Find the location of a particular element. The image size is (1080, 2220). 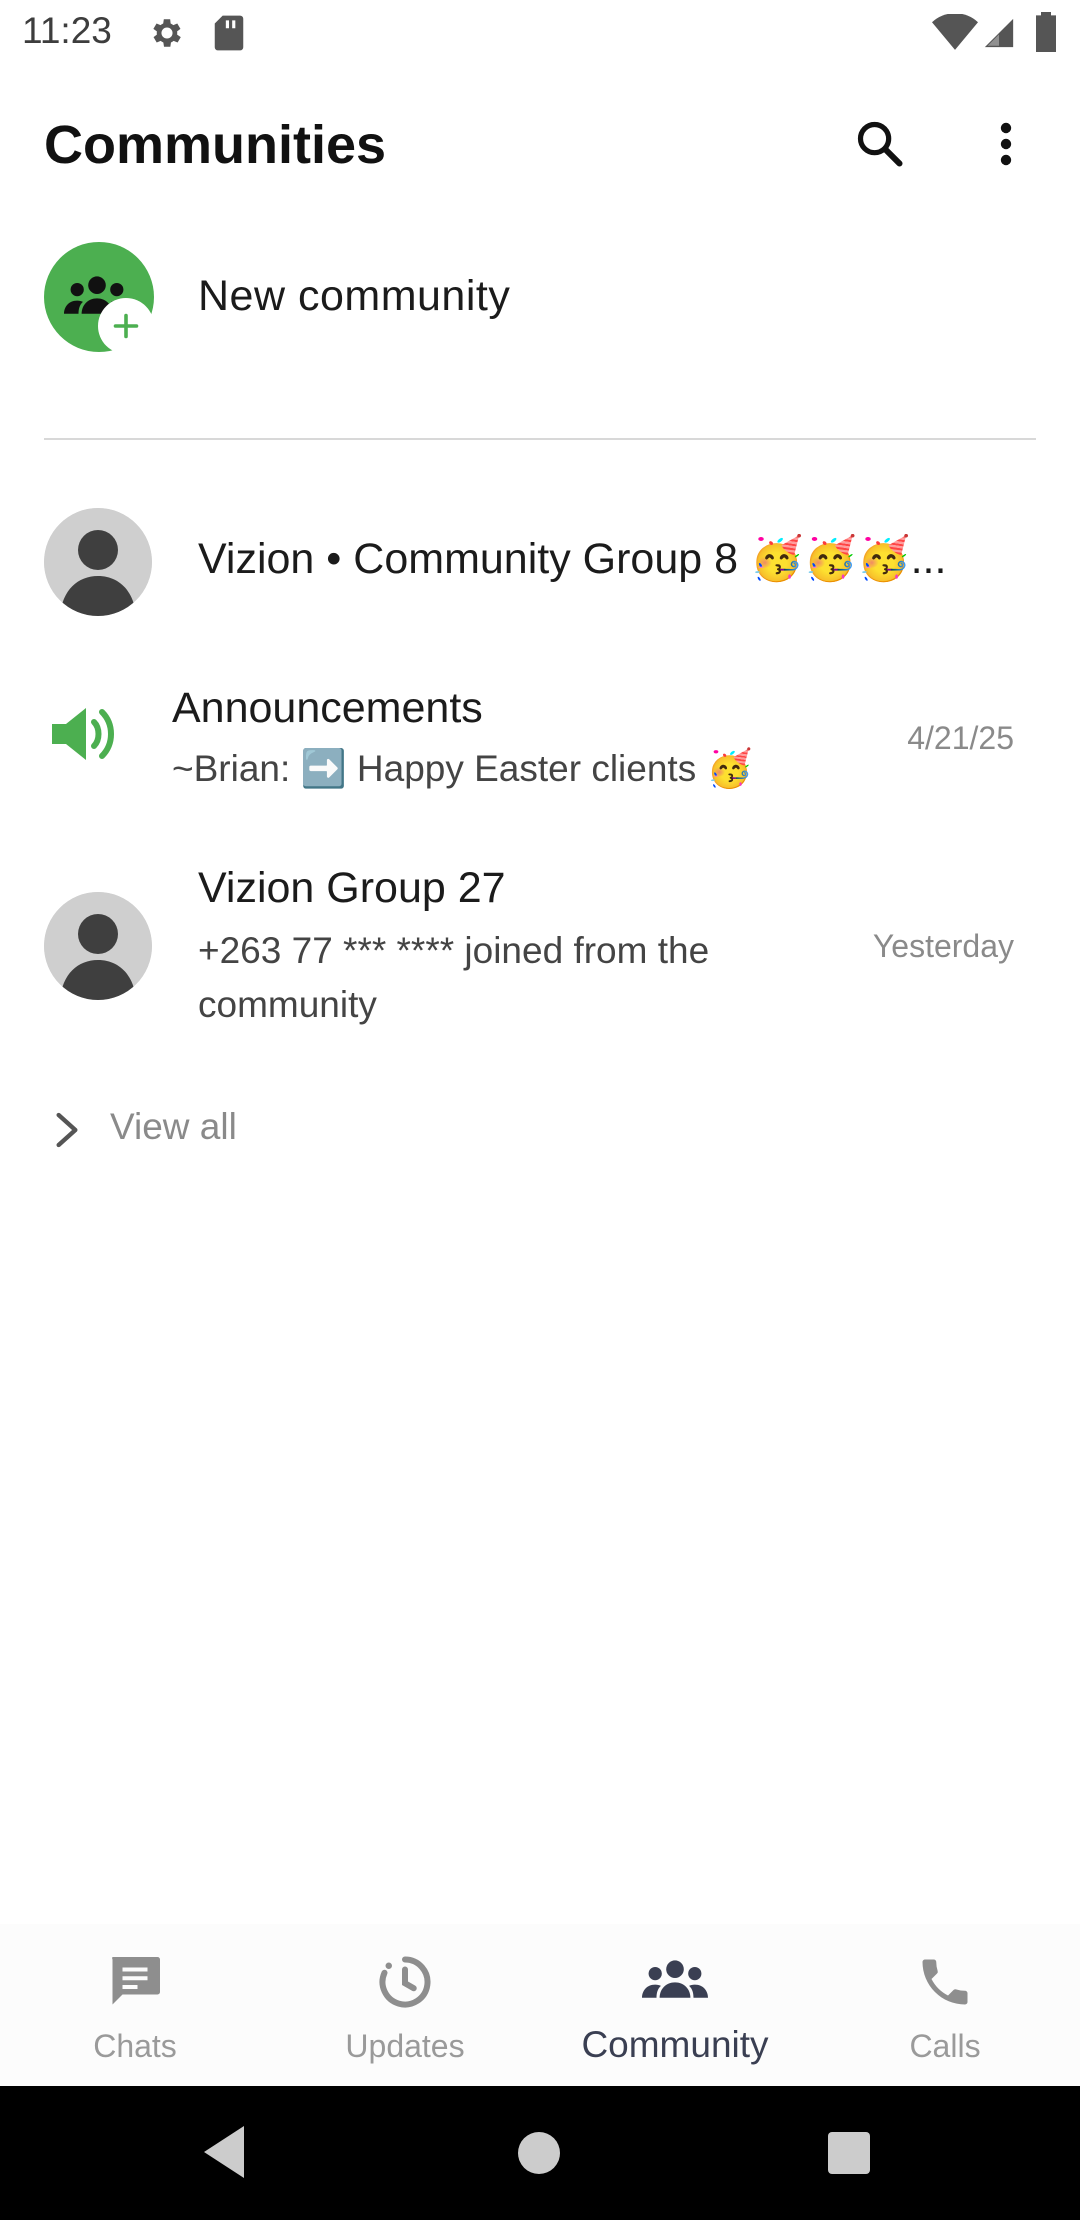

search-icon is located at coordinates (880, 144).